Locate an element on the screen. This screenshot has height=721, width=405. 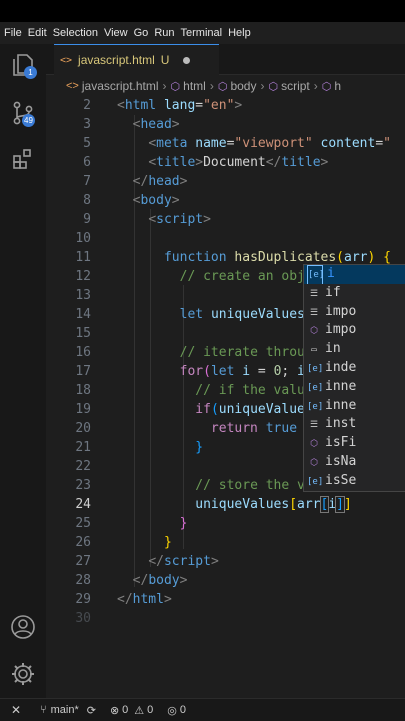
menu-view: View is located at coordinates (116, 33).